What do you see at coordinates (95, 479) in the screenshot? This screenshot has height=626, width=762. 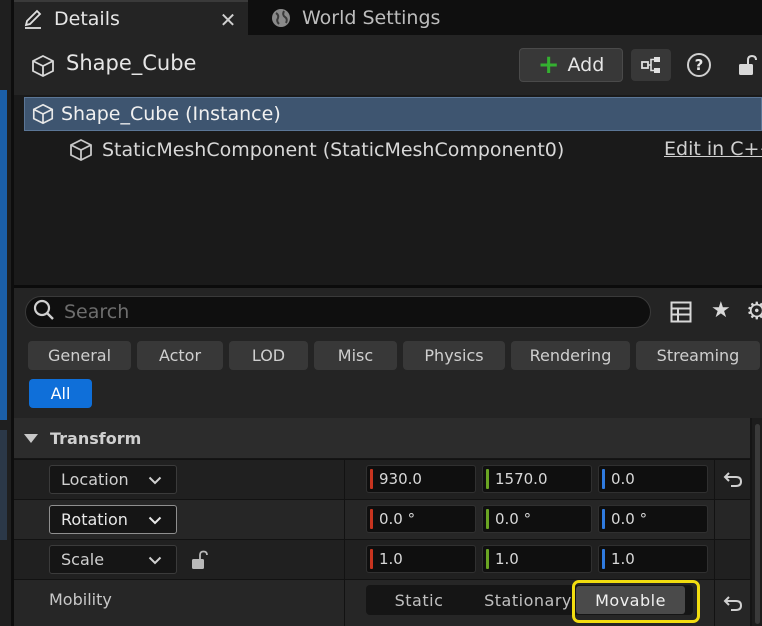 I see `location-label: Location` at bounding box center [95, 479].